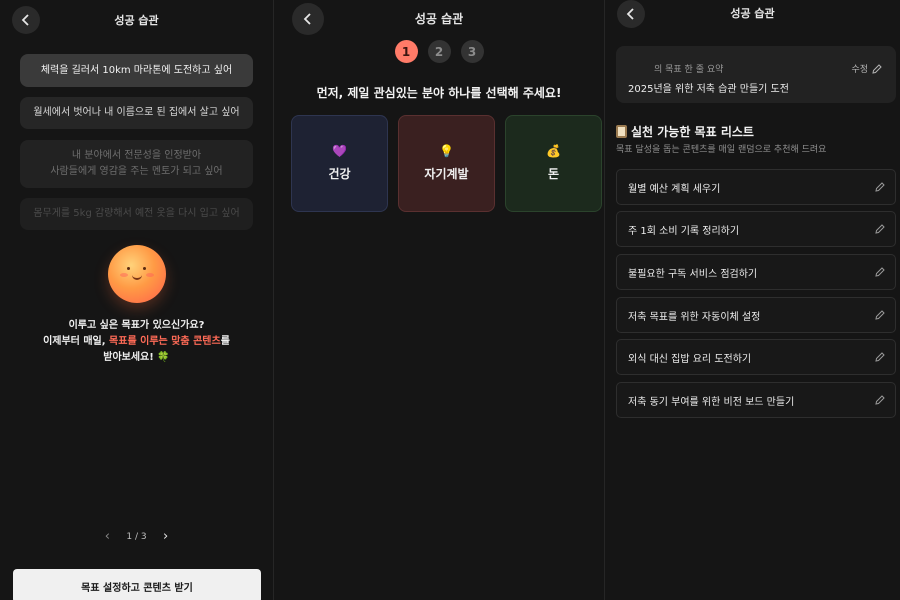 The image size is (900, 600). I want to click on goal-list-item: 저축 목표를 위한 자동이체 설정, so click(756, 315).